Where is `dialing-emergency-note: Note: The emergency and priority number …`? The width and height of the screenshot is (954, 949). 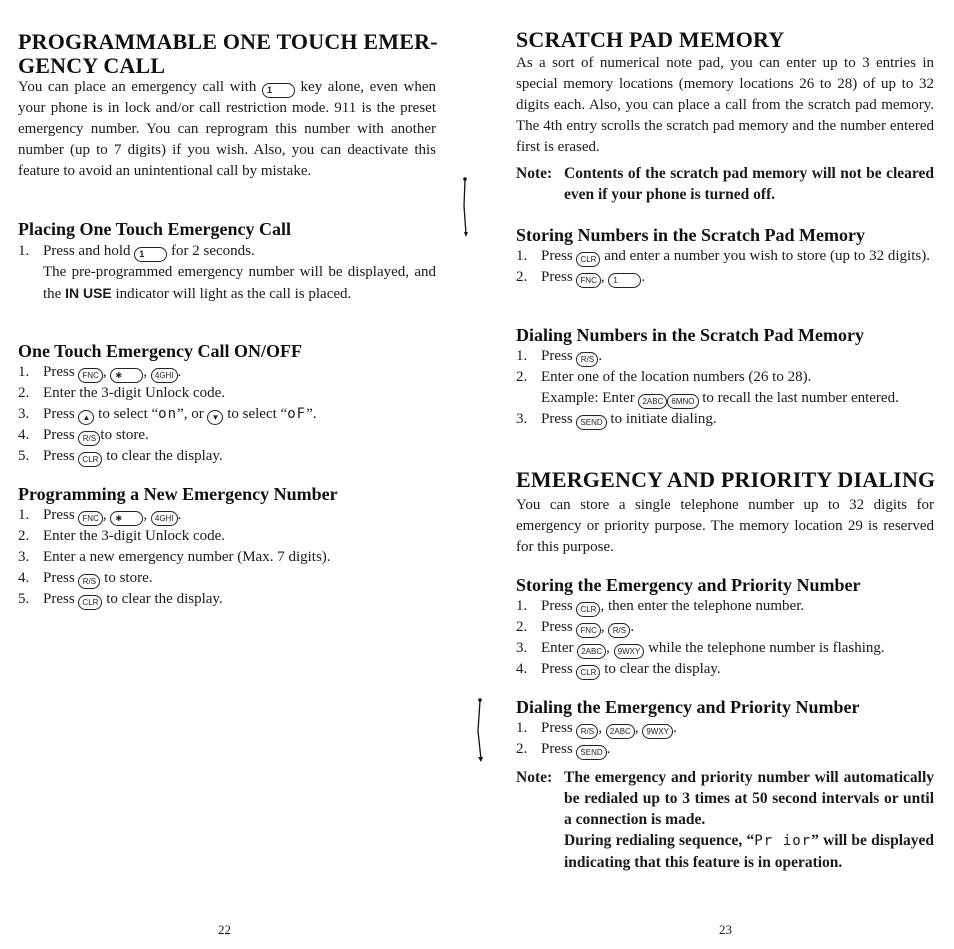 dialing-emergency-note: Note: The emergency and priority number … is located at coordinates (725, 820).